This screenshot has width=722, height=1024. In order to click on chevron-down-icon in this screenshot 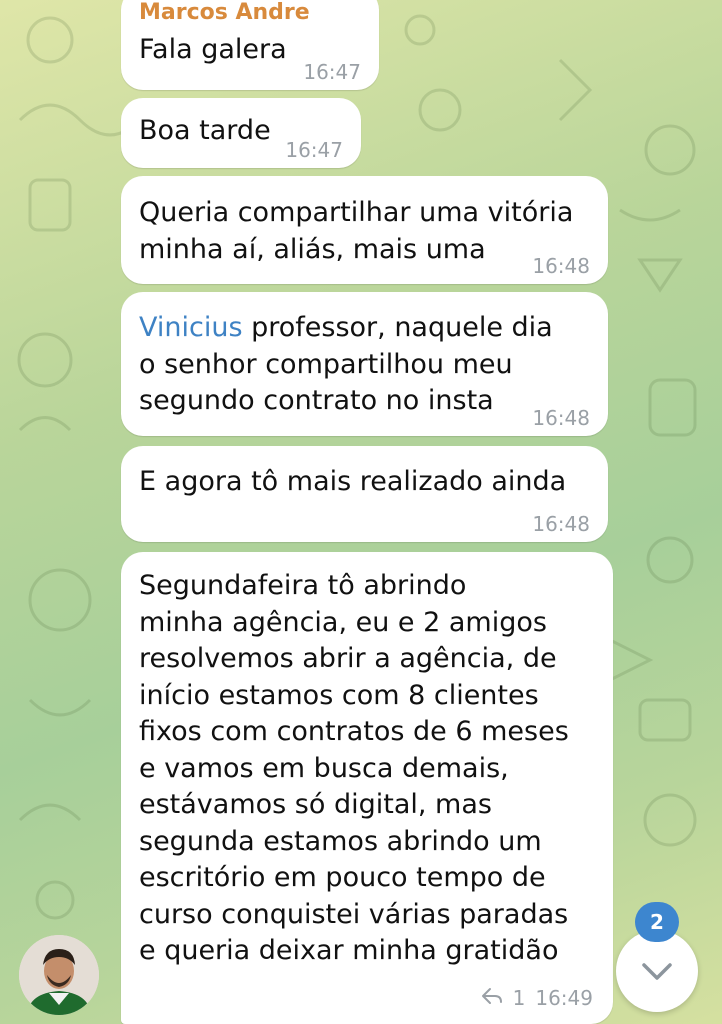, I will do `click(657, 971)`.